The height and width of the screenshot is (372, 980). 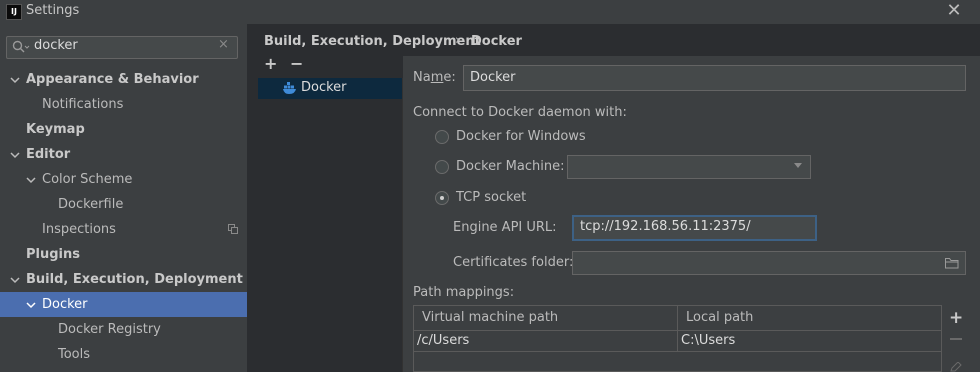 I want to click on certificates-folder-label: Certificates folder:, so click(x=513, y=262).